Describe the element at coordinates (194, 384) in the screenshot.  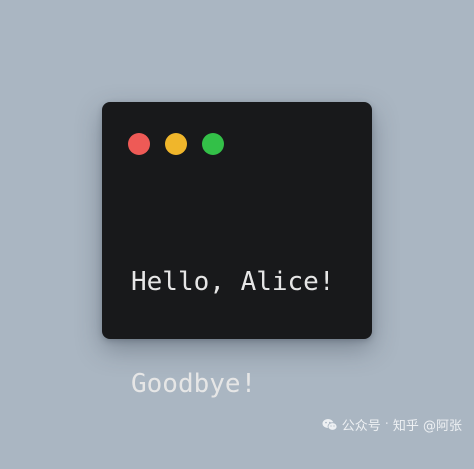
I see `terminal-output-line: Goodbye!` at that location.